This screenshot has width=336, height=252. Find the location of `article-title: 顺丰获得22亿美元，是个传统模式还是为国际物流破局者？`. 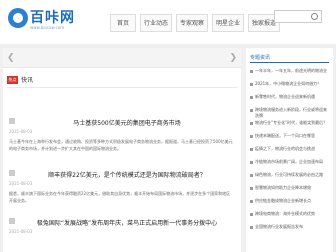

article-title: 顺丰获得22亿美元，是个传统模式还是为国际物流破局者？ is located at coordinates (127, 174).